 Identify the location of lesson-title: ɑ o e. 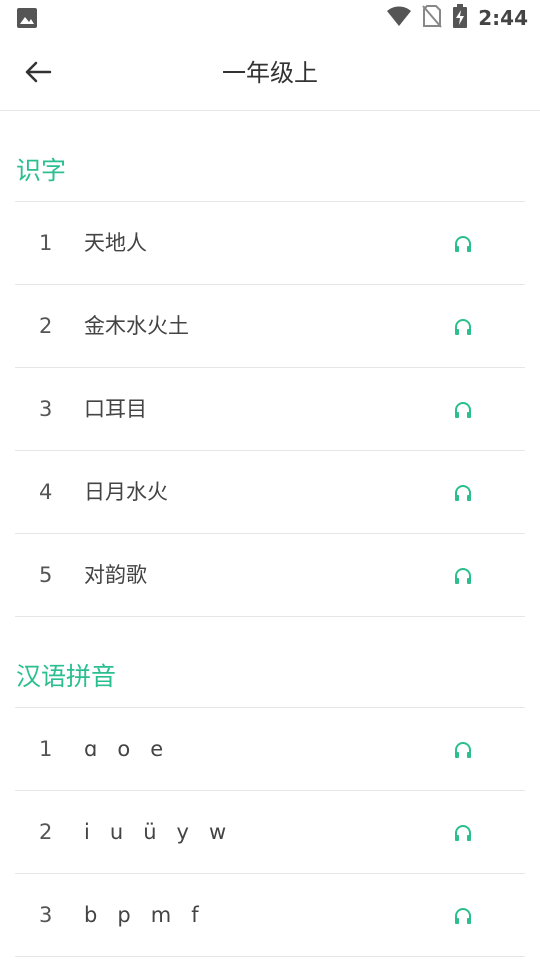
(124, 749).